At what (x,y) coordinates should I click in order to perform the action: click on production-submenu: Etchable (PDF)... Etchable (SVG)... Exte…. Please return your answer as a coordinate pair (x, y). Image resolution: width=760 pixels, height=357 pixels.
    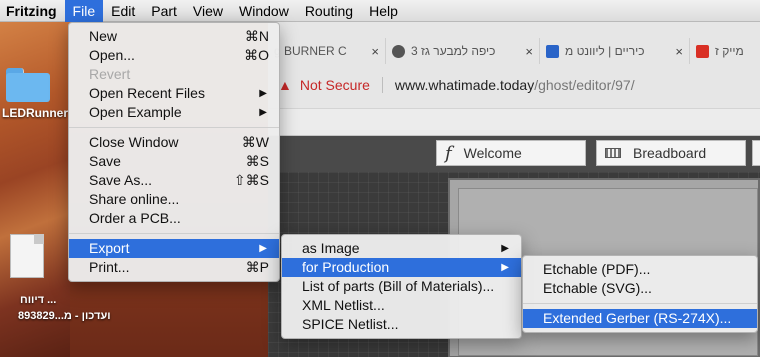
    Looking at the image, I should click on (640, 294).